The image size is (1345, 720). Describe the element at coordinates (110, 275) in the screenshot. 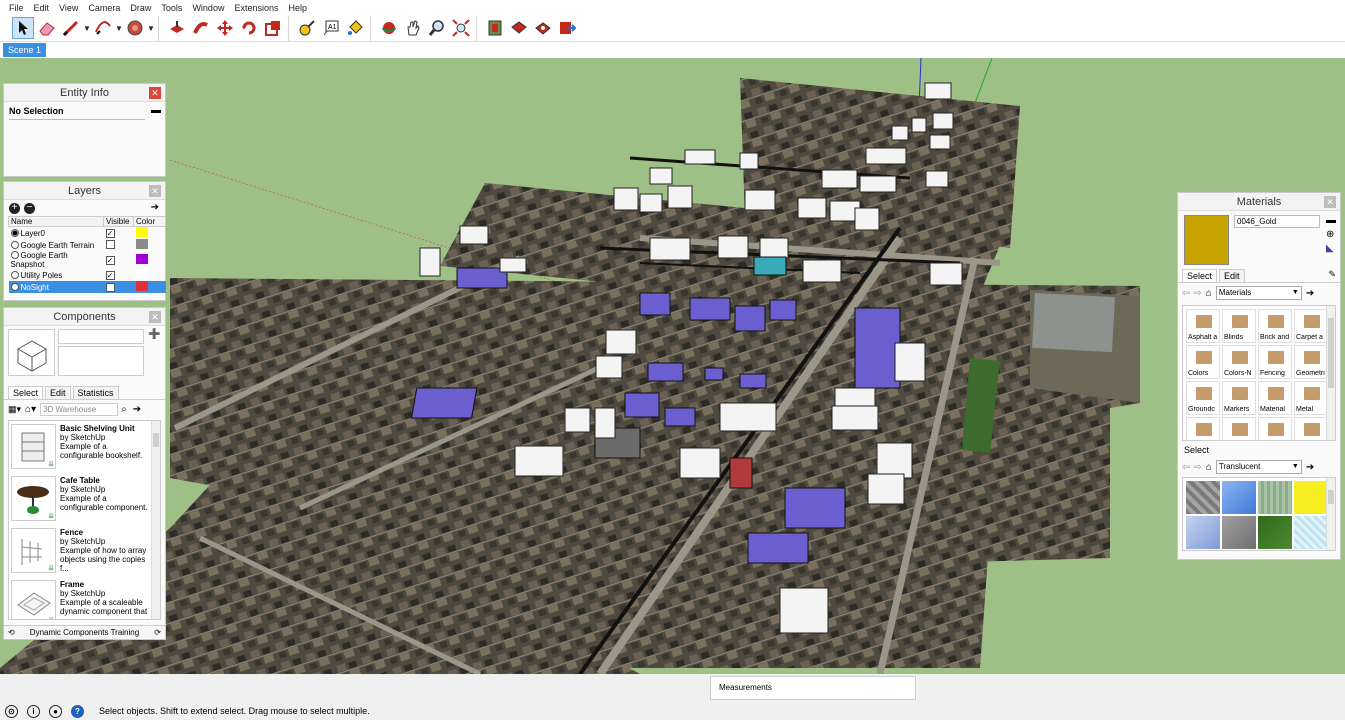

I see `visible-checkbox: ✓` at that location.